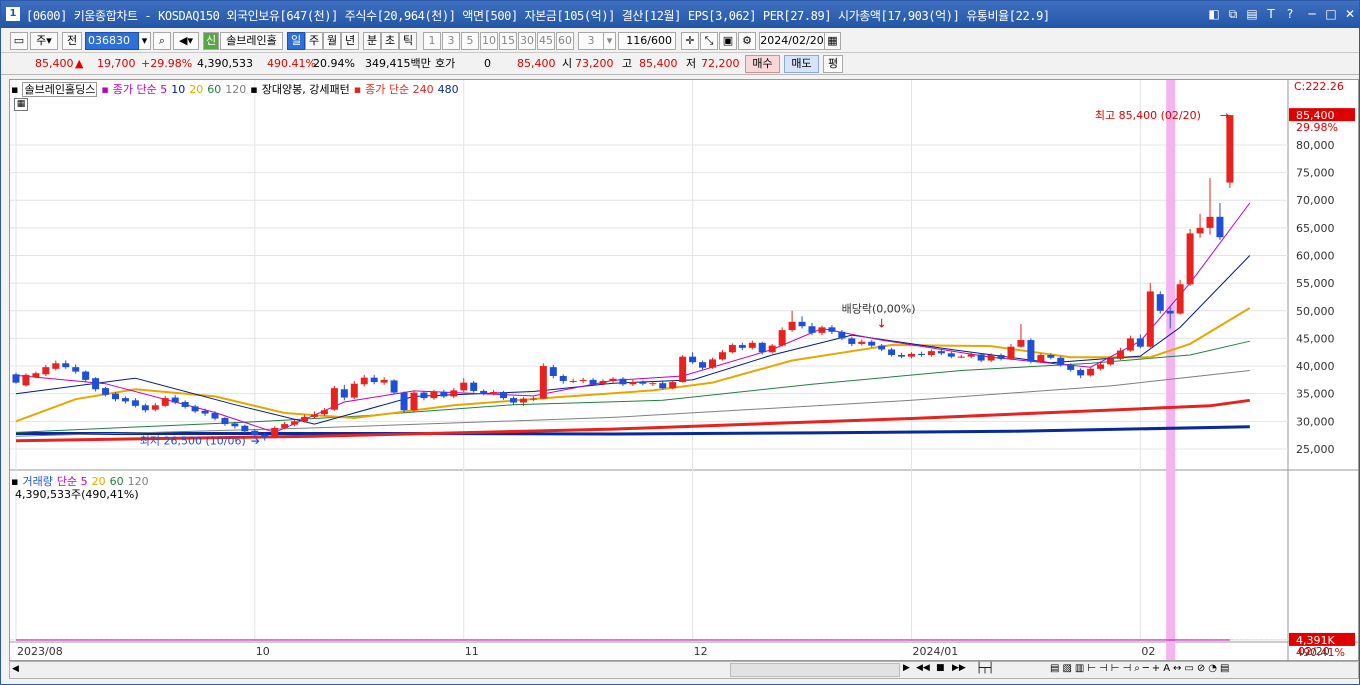 Image resolution: width=1360 pixels, height=685 pixels. What do you see at coordinates (432, 41) in the screenshot?
I see `interval-1: 1` at bounding box center [432, 41].